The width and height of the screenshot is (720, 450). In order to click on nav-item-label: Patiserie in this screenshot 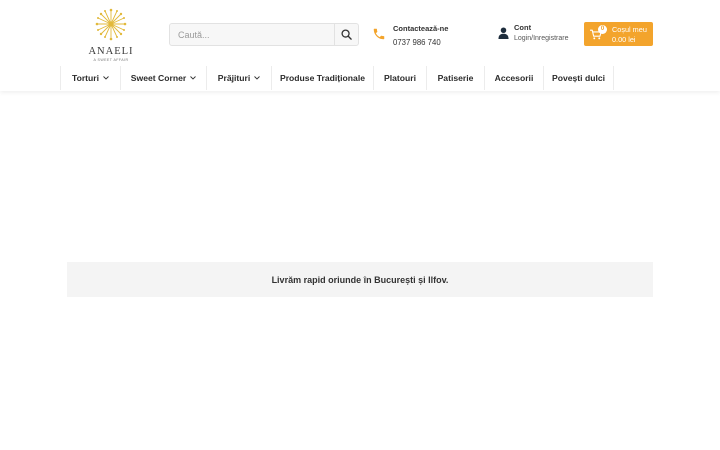, I will do `click(455, 78)`.